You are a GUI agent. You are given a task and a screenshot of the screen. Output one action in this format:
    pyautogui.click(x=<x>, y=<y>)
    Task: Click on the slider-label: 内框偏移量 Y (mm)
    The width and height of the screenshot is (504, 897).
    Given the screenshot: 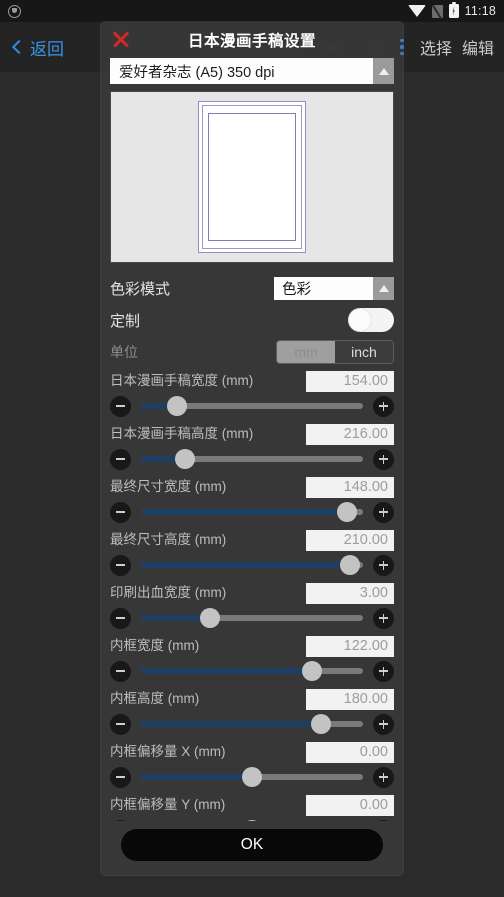 What is the action you would take?
    pyautogui.click(x=168, y=805)
    